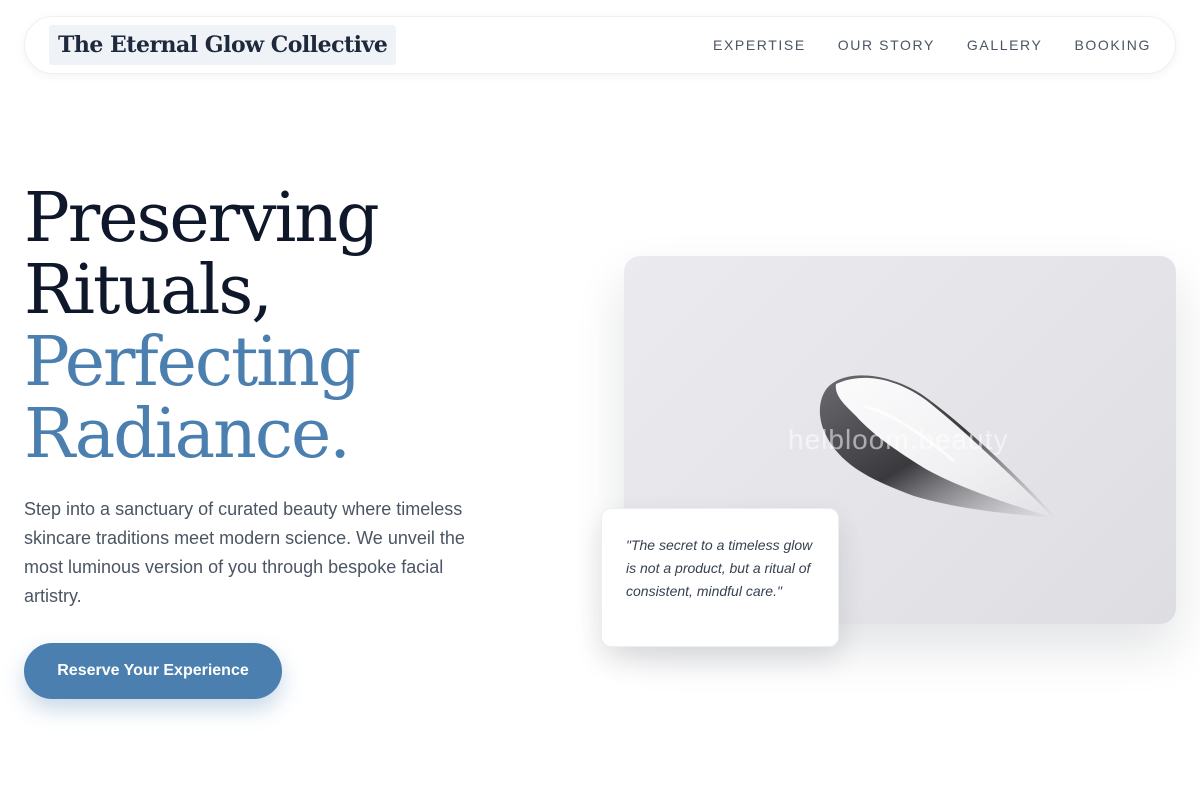 This screenshot has width=1200, height=800. What do you see at coordinates (898, 439) in the screenshot?
I see `image-watermark: helbloom.beauty` at bounding box center [898, 439].